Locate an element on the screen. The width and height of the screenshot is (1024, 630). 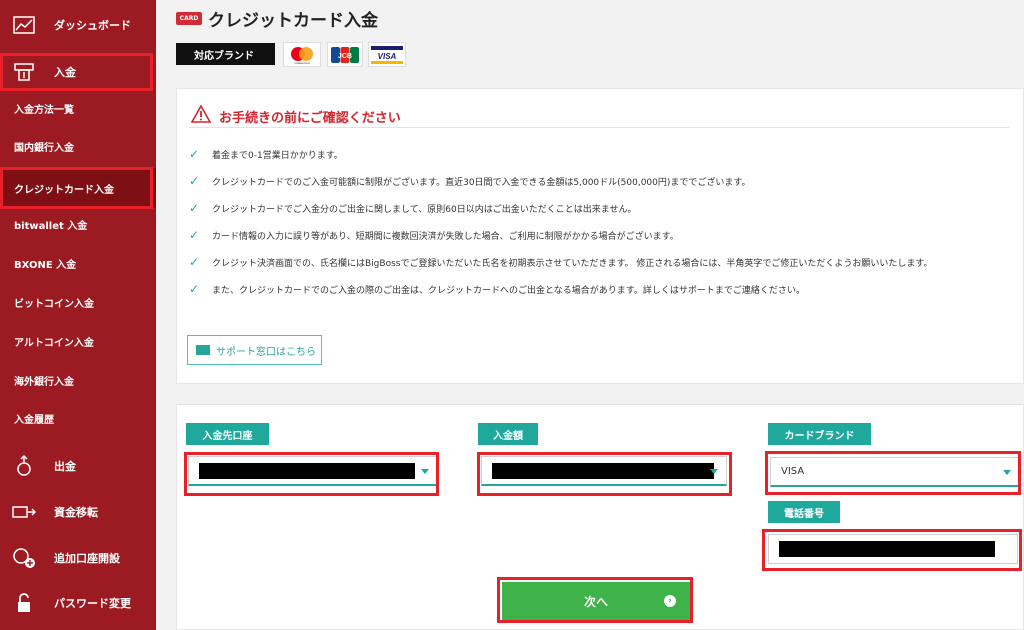
mastercard-text: mastercard is located at coordinates (301, 63).